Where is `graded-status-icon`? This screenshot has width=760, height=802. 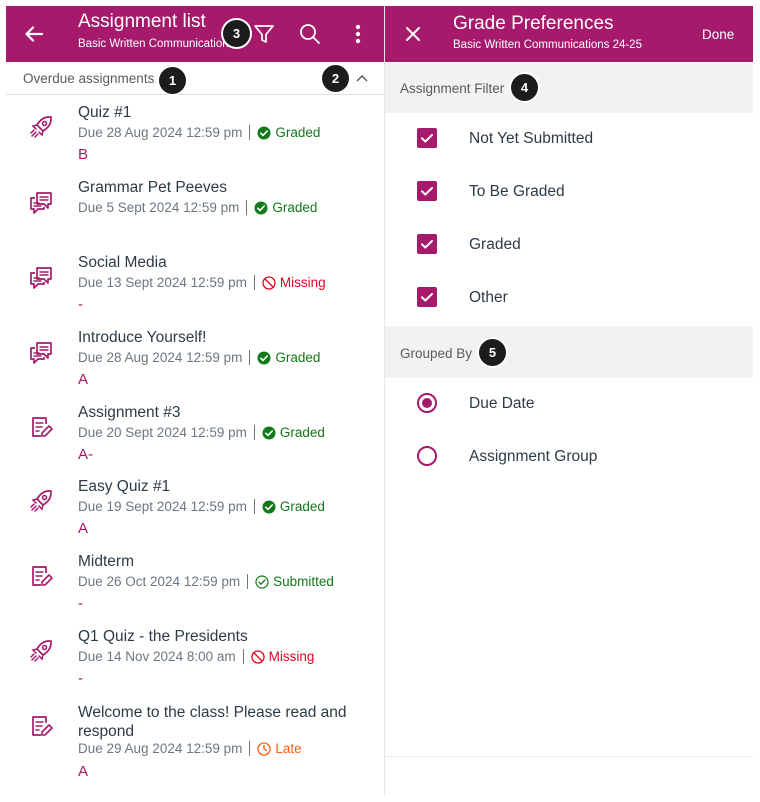 graded-status-icon is located at coordinates (262, 208).